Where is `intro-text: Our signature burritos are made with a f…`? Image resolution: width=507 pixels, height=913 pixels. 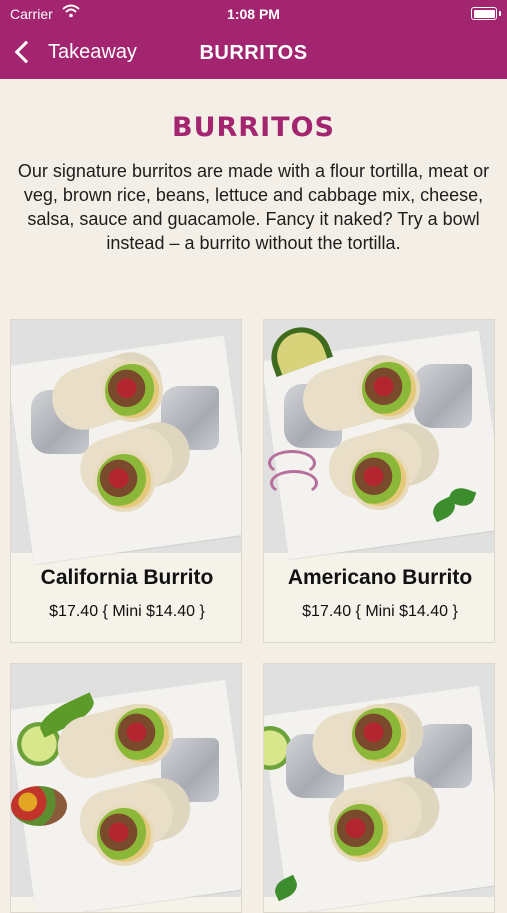
intro-text: Our signature burritos are made with a f… is located at coordinates (253, 207).